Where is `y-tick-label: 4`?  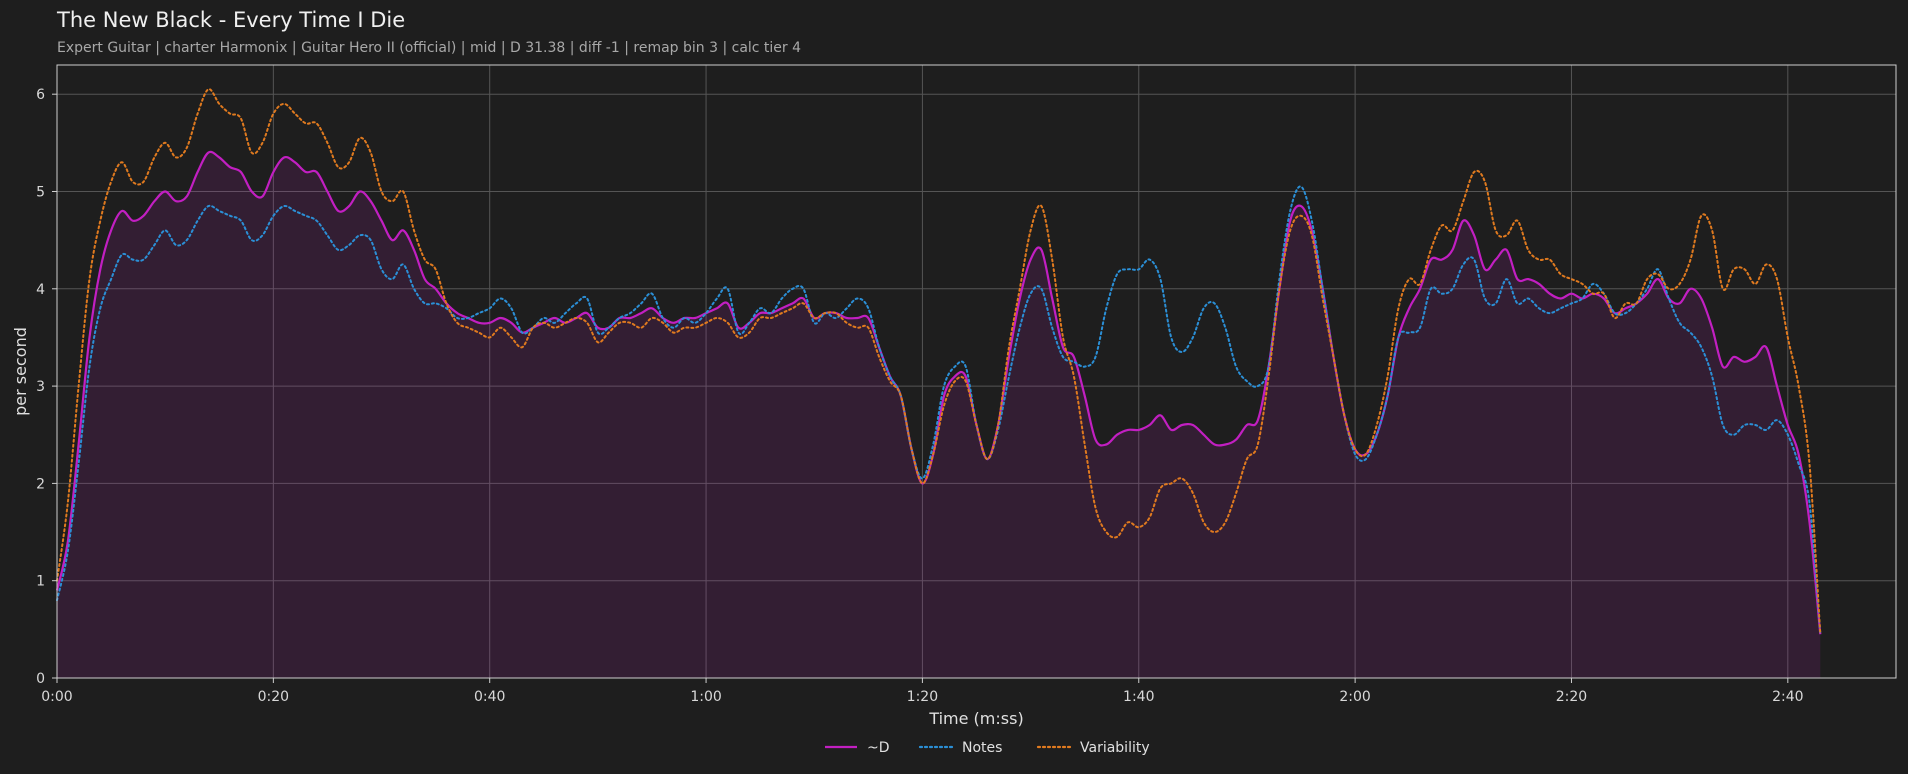
y-tick-label: 4 is located at coordinates (40, 290).